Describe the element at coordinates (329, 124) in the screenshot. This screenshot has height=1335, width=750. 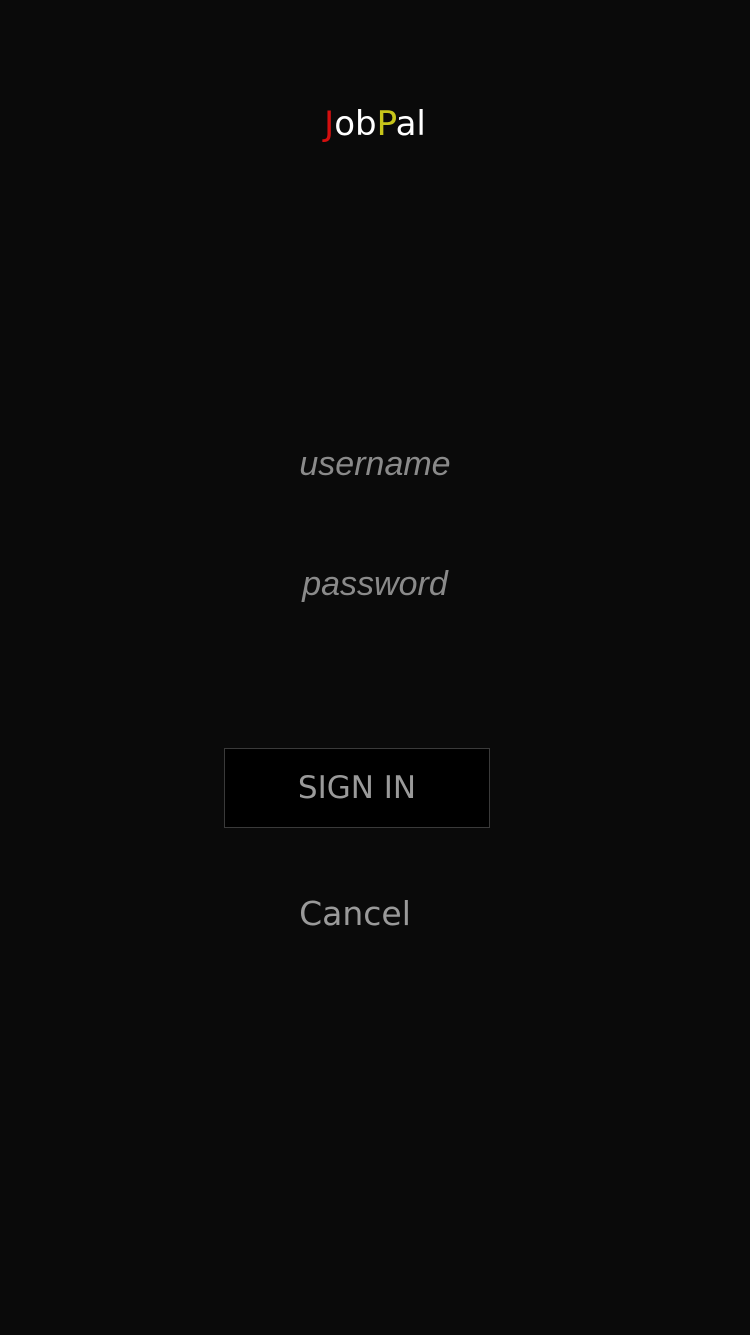
I see `logo-letter-j: J` at that location.